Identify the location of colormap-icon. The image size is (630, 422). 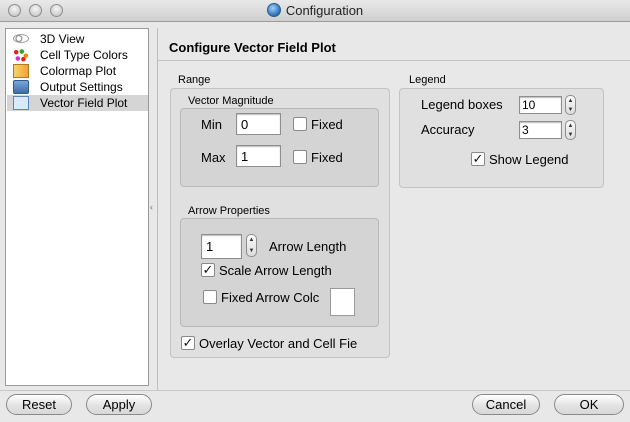
(21, 71).